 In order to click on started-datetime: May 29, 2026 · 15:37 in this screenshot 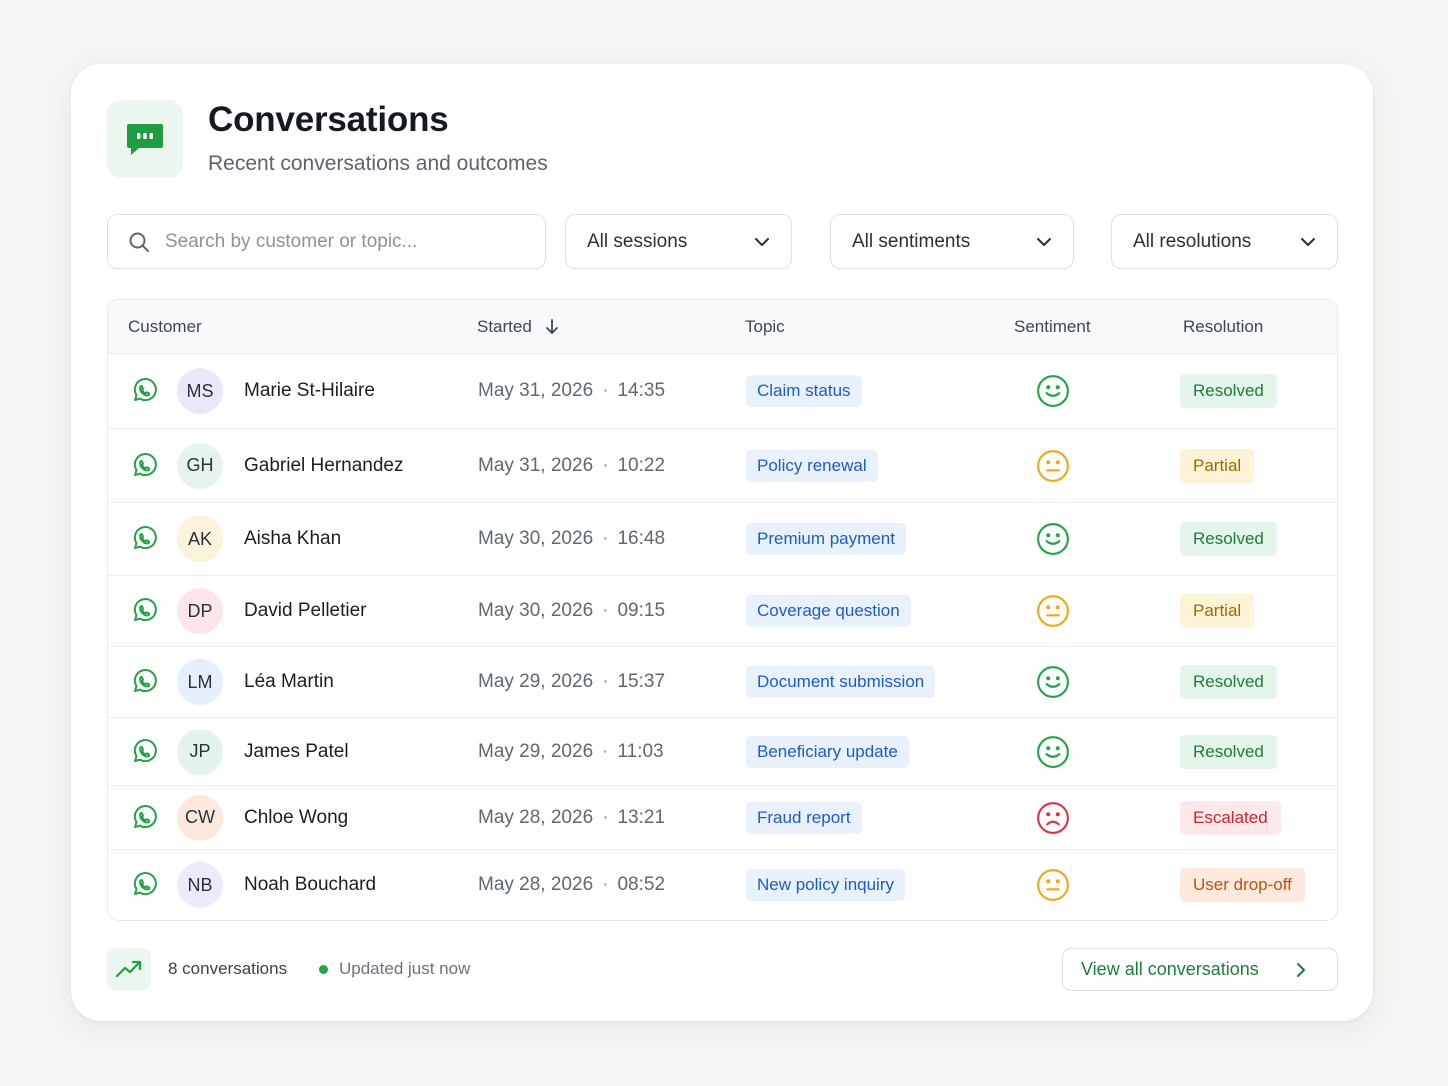, I will do `click(571, 682)`.